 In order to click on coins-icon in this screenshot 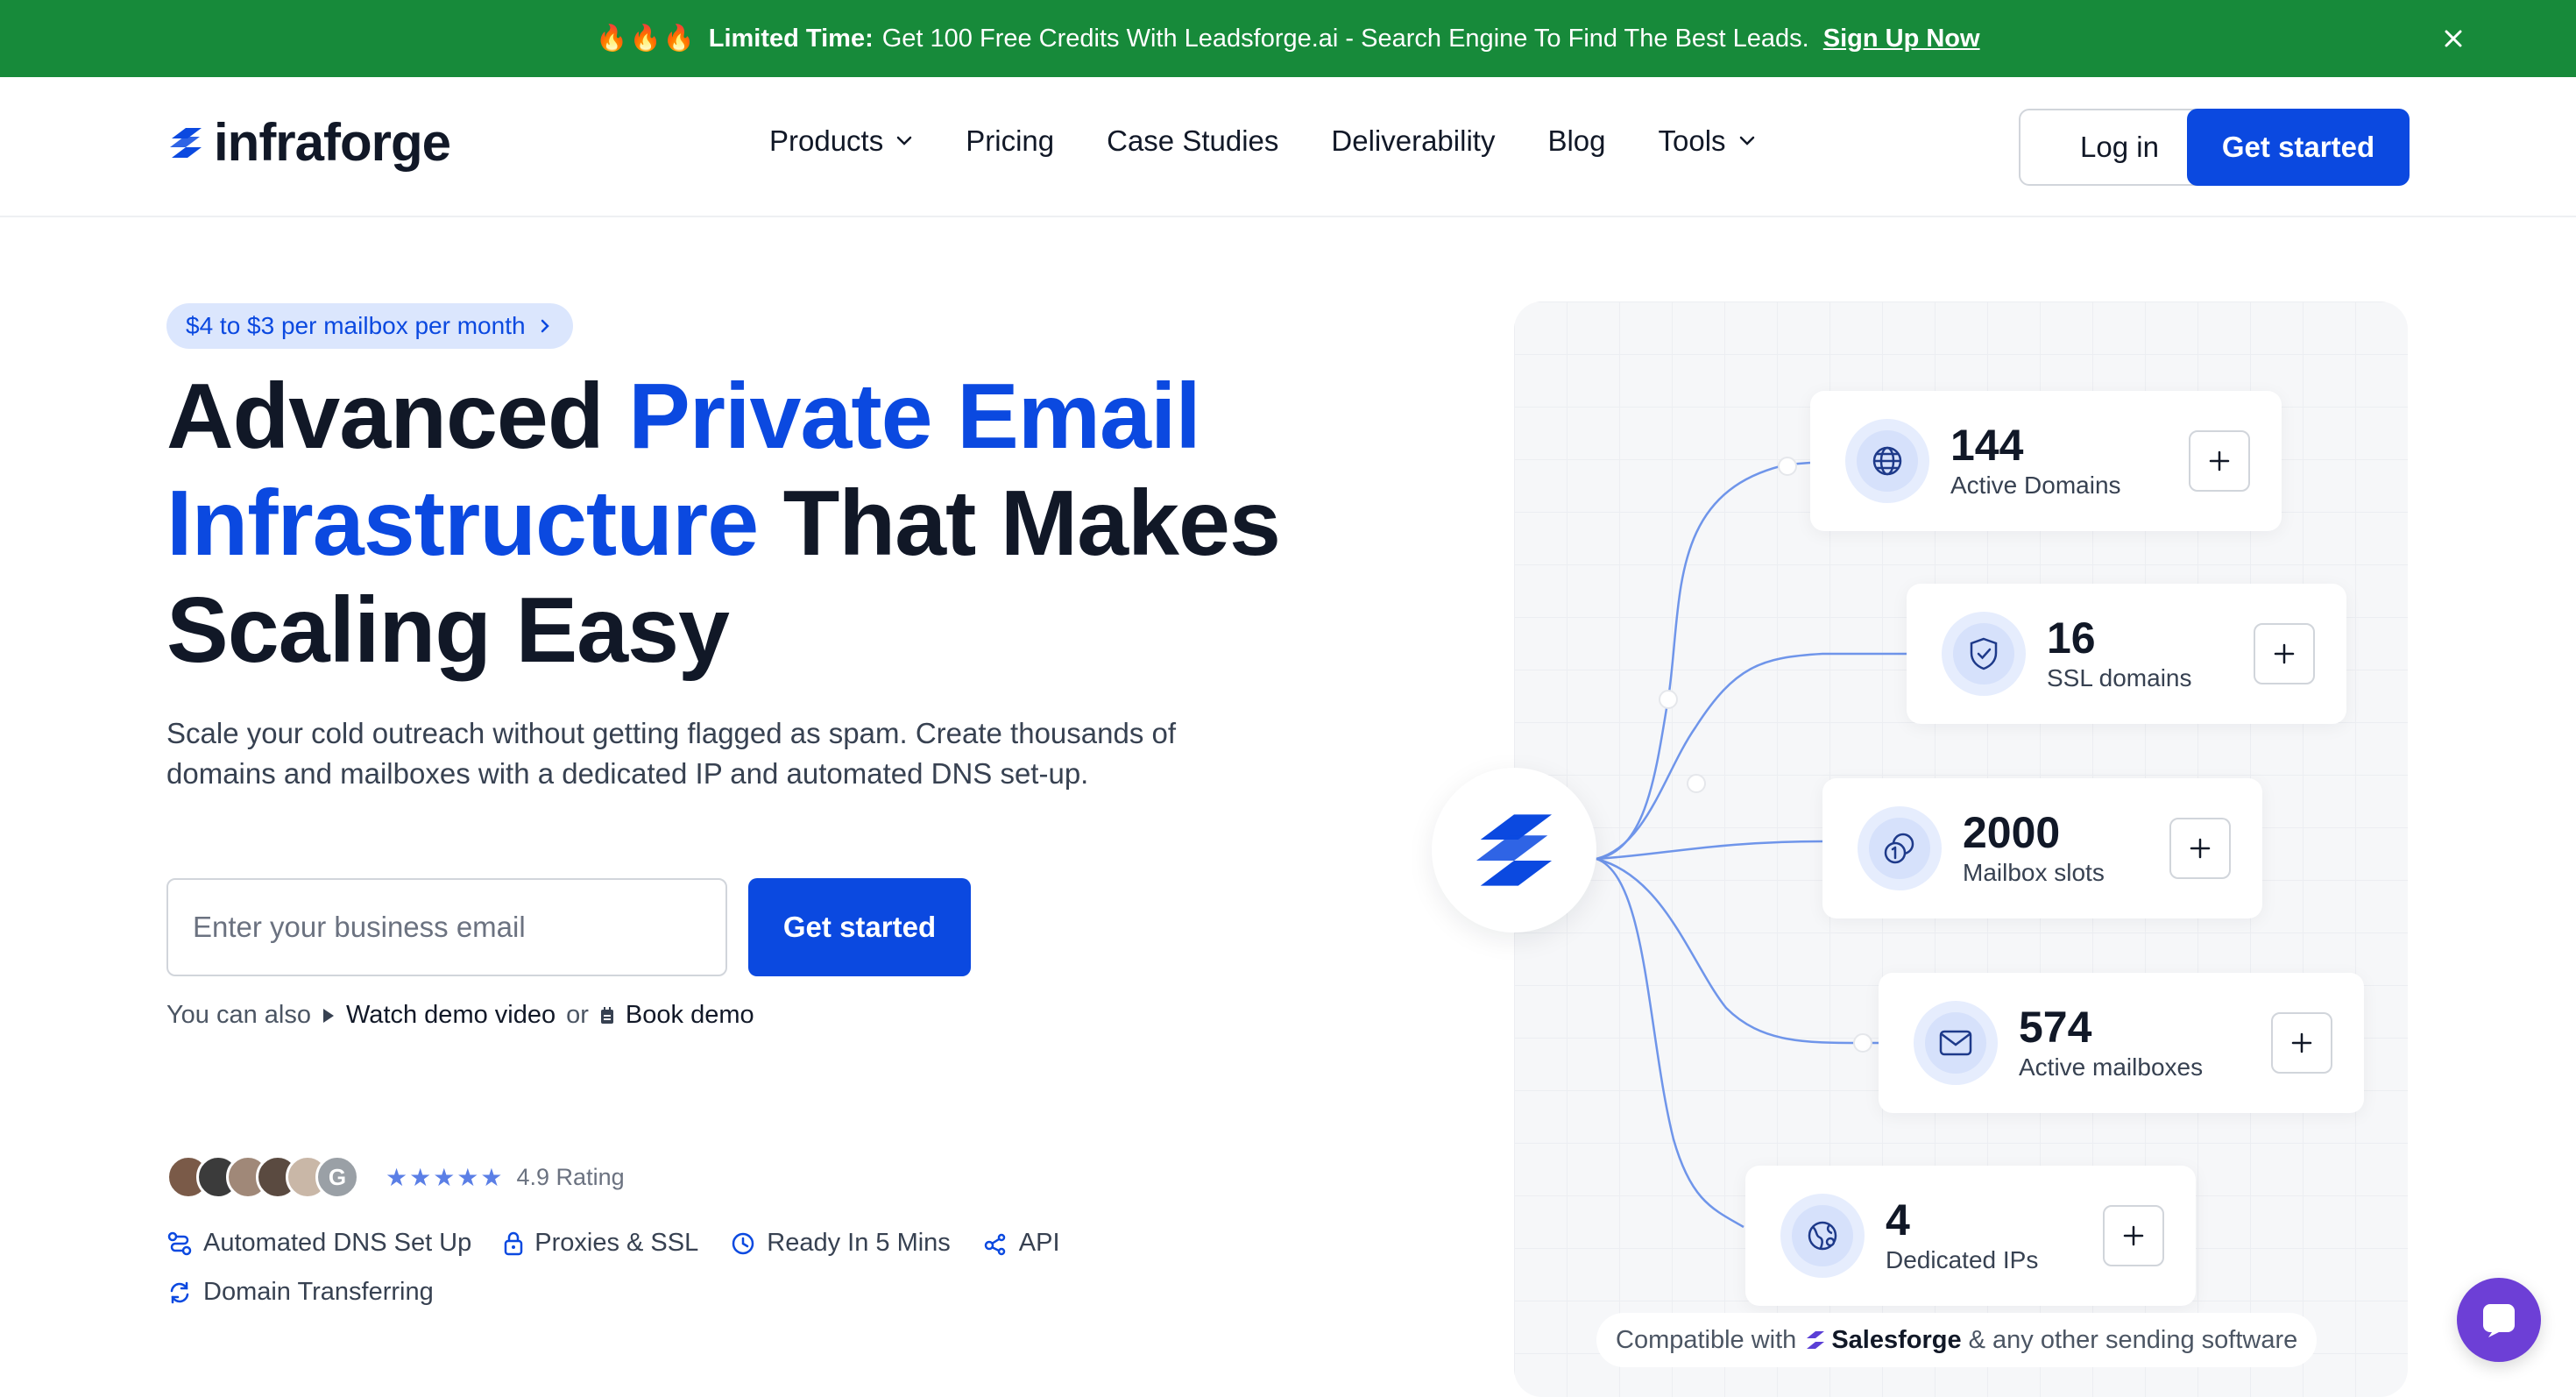, I will do `click(1899, 849)`.